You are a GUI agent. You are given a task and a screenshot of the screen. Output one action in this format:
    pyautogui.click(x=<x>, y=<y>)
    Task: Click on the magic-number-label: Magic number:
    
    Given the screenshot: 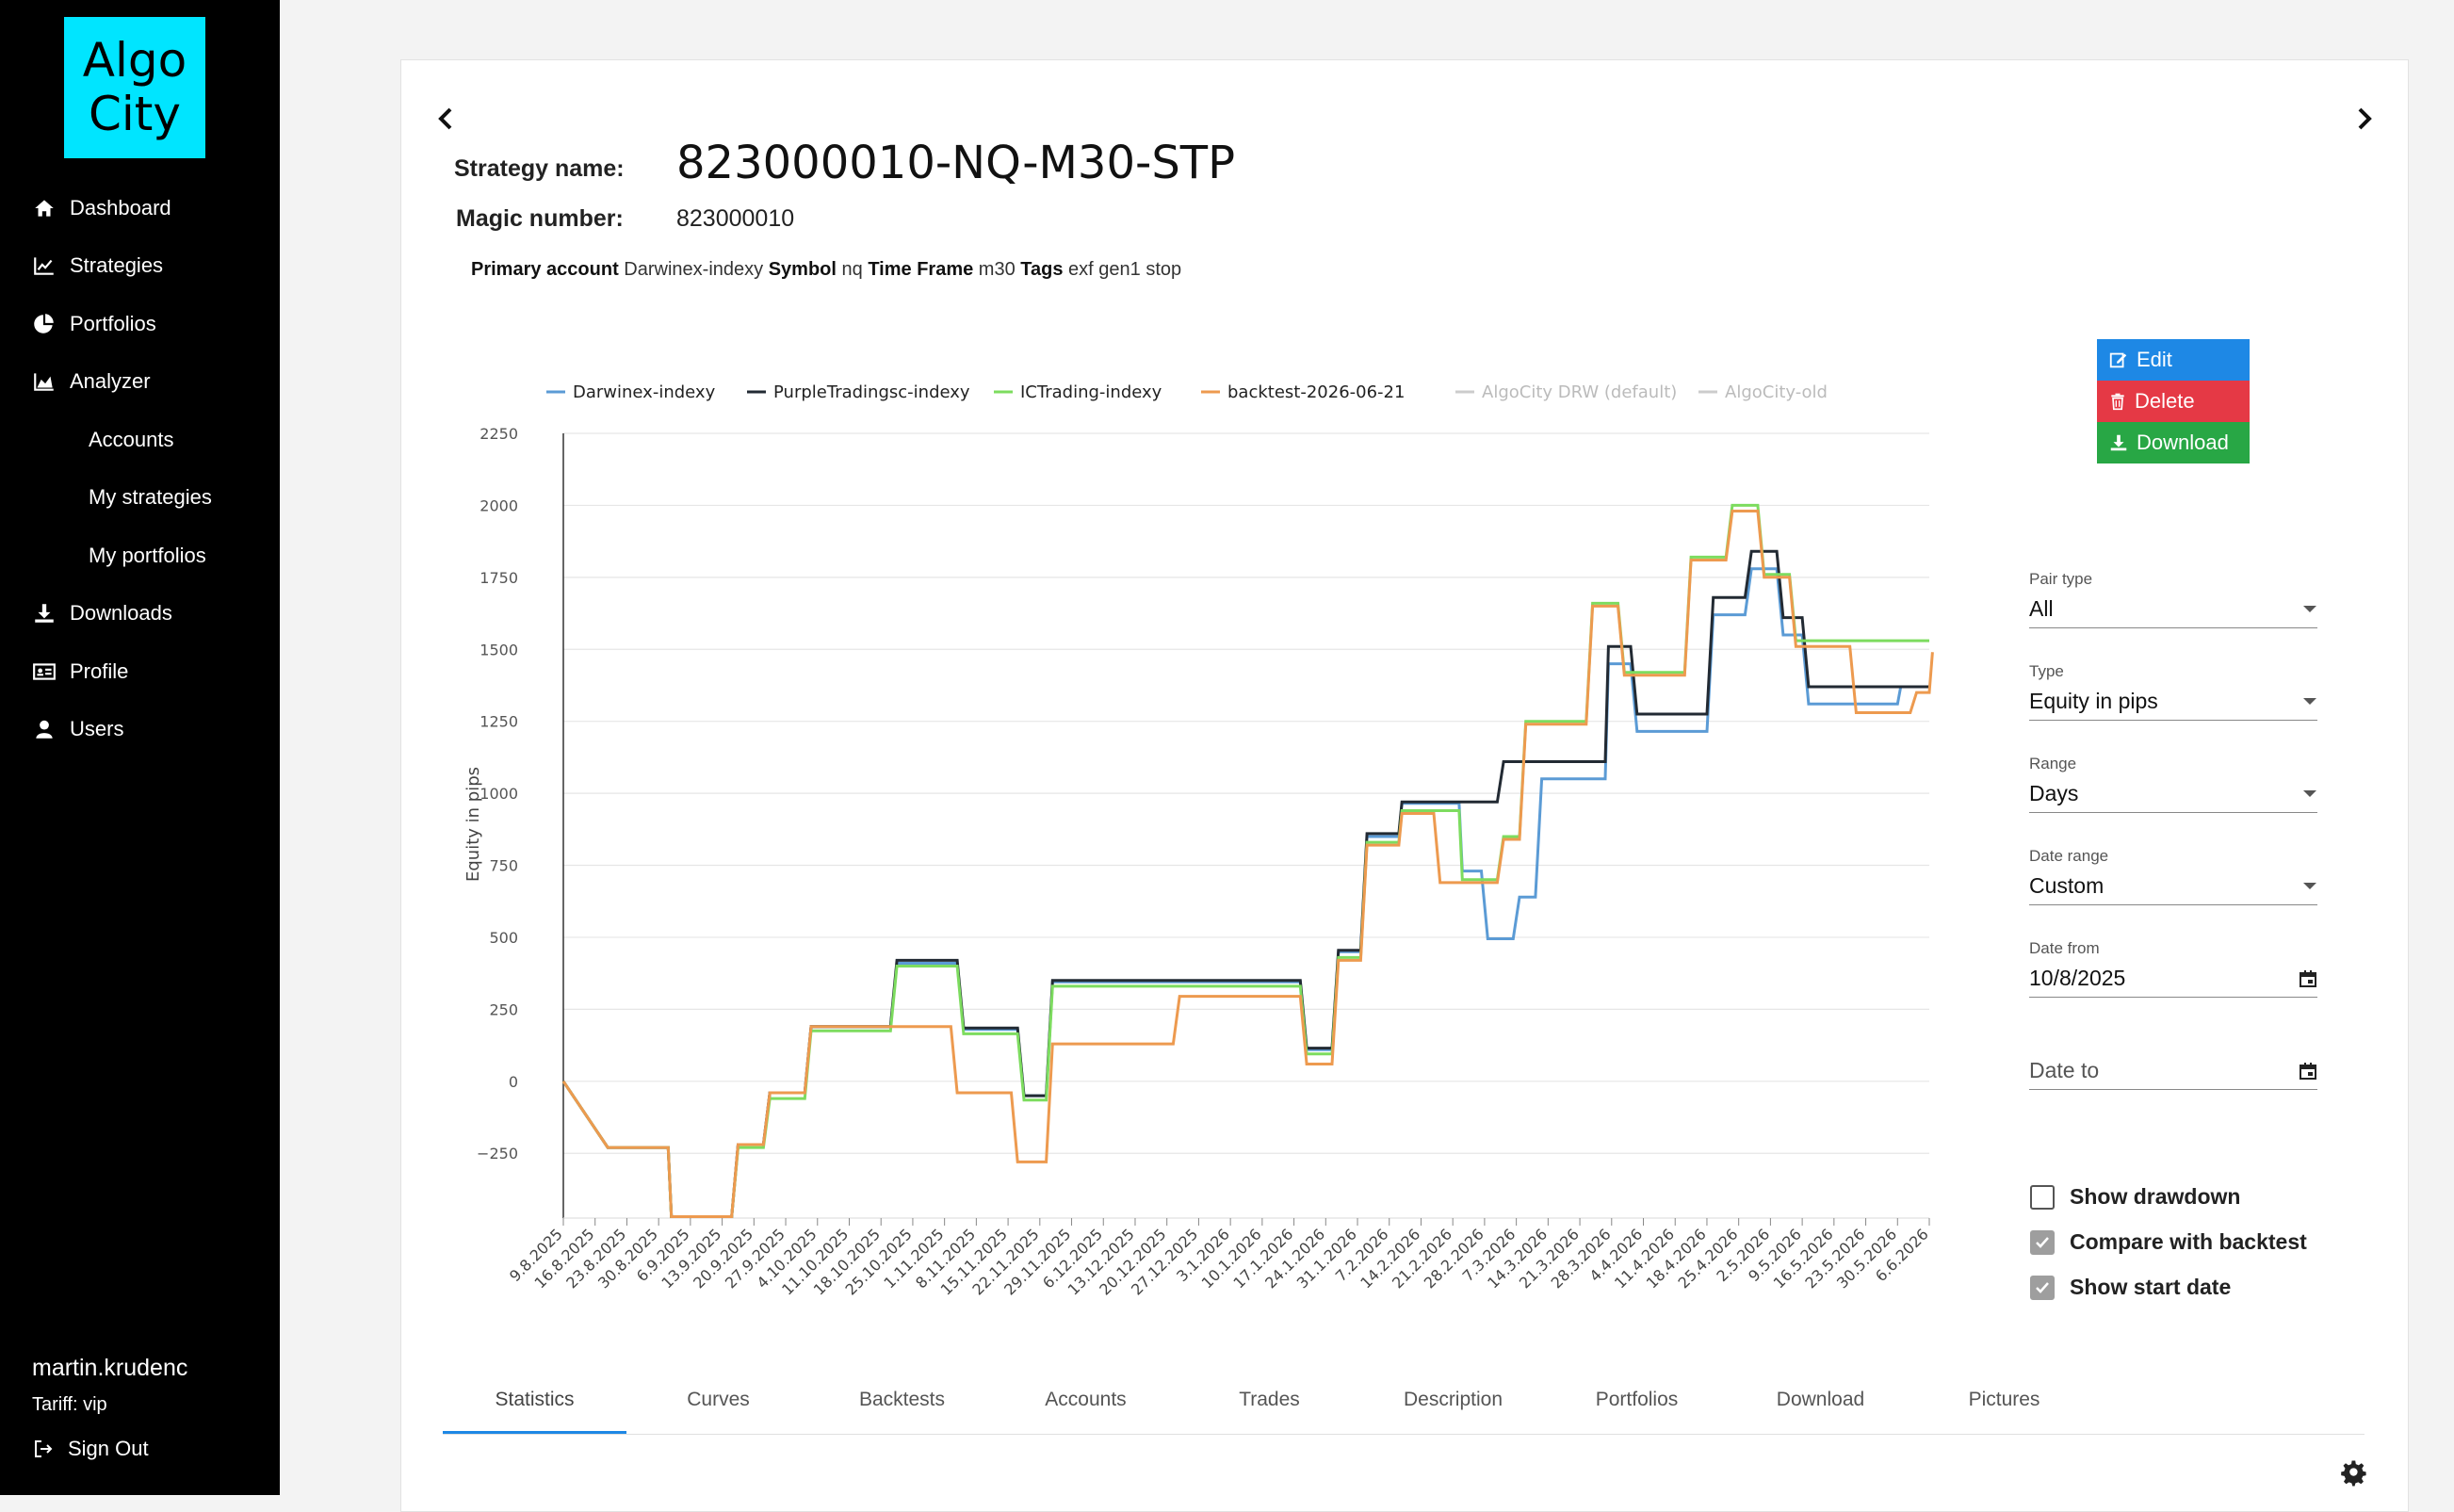 What is the action you would take?
    pyautogui.click(x=540, y=218)
    